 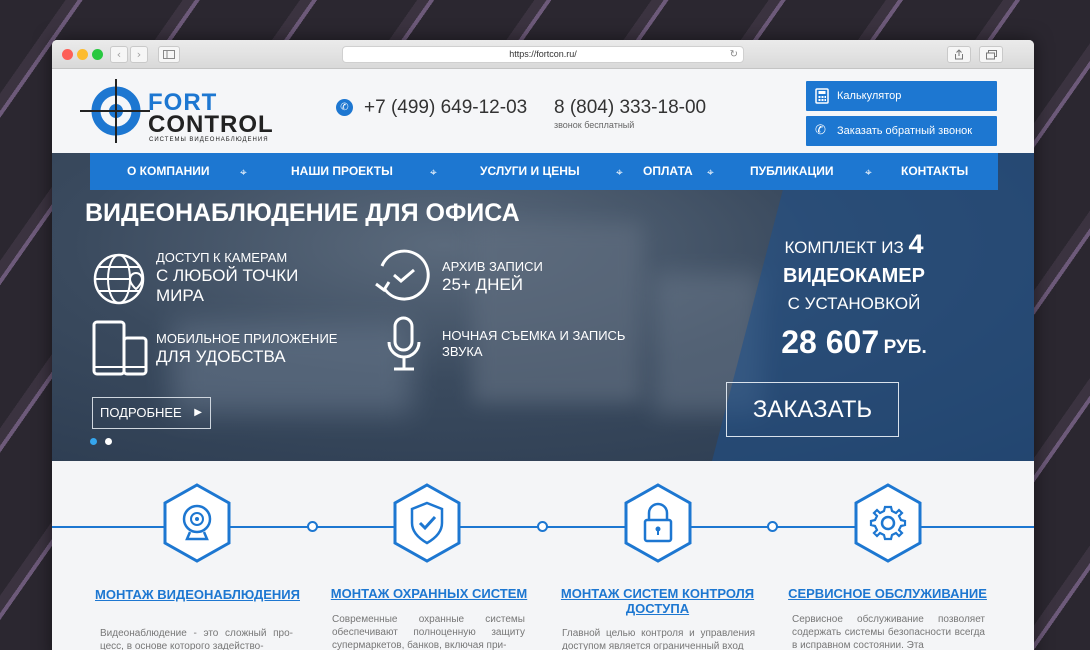 What do you see at coordinates (404, 343) in the screenshot?
I see `microphone-icon` at bounding box center [404, 343].